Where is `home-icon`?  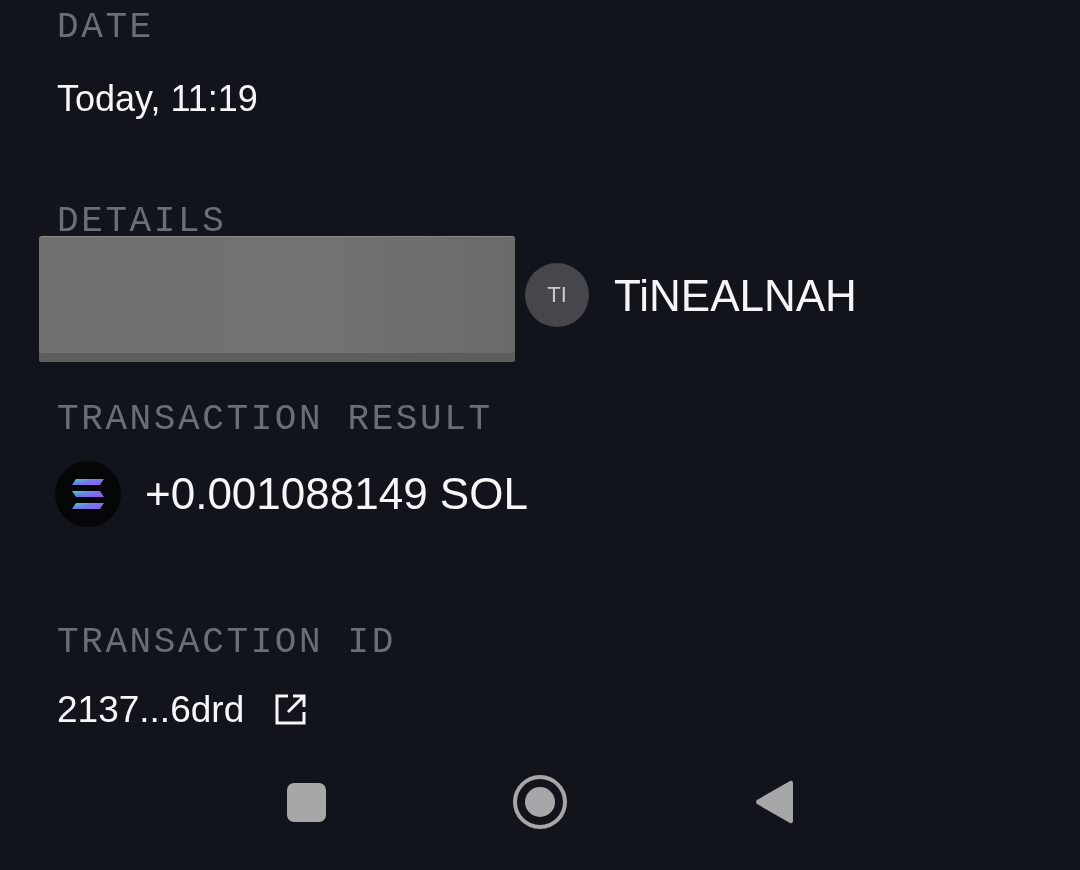 home-icon is located at coordinates (540, 802).